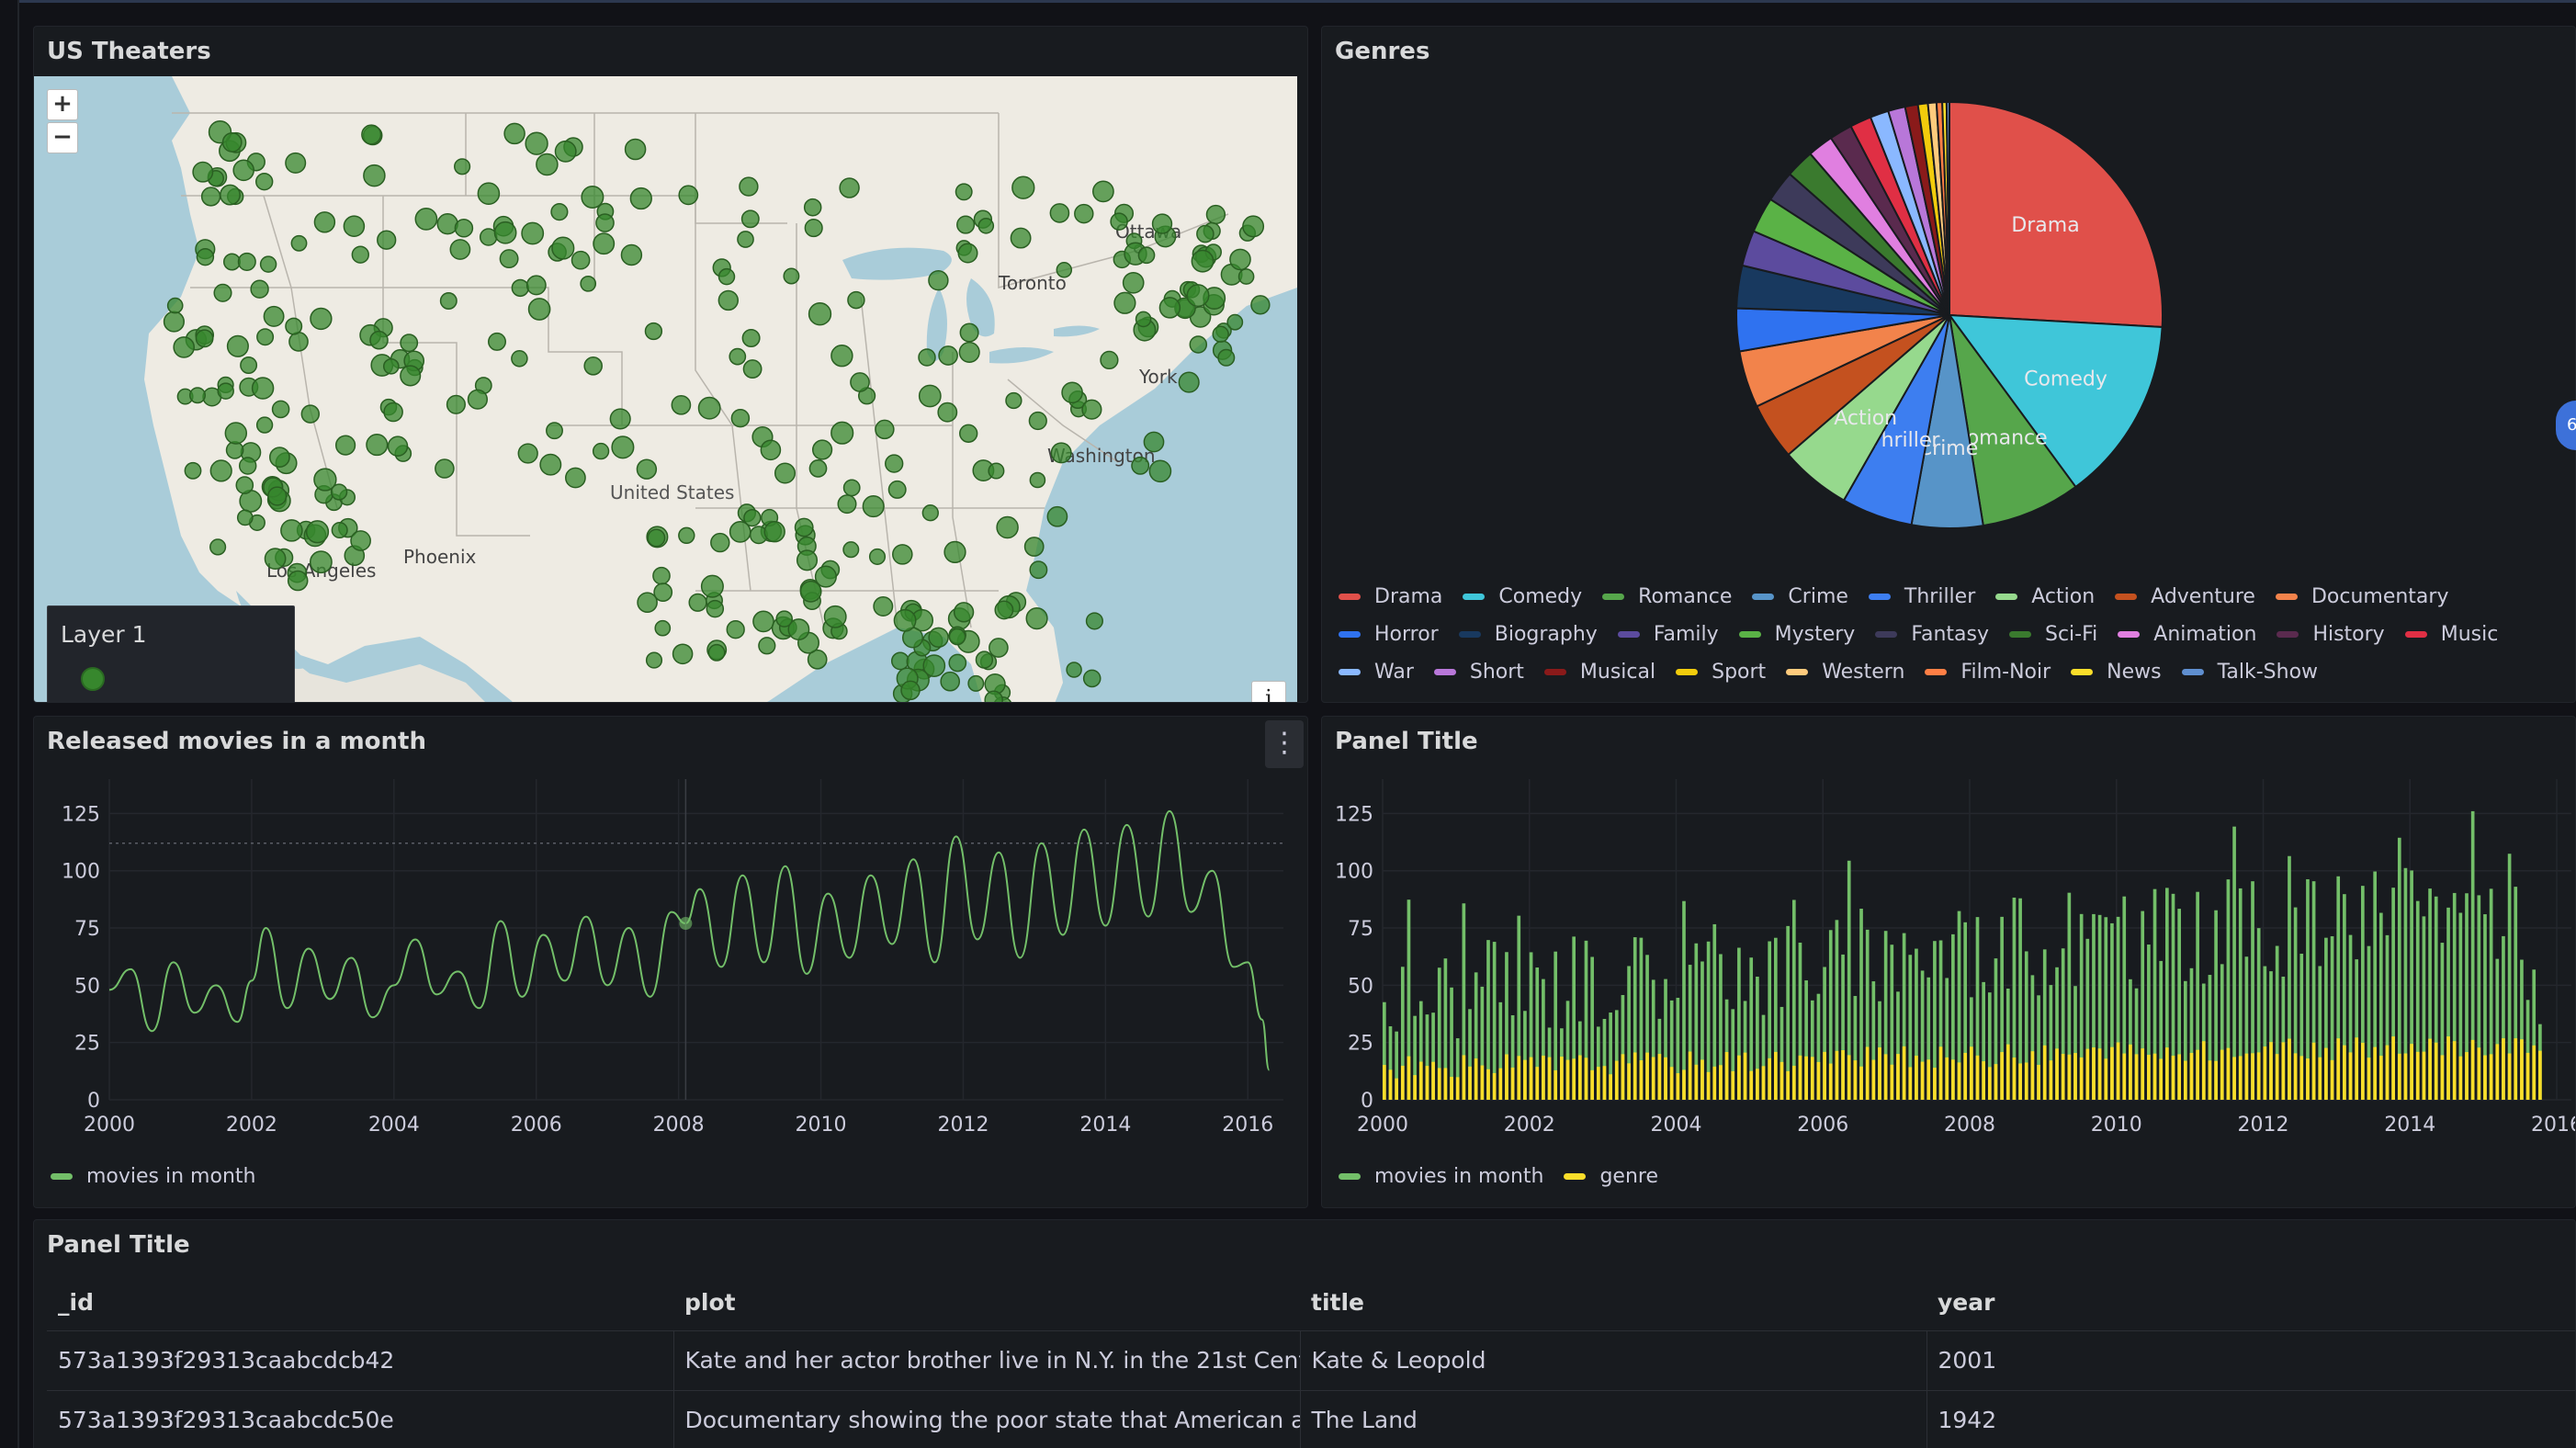 The height and width of the screenshot is (1448, 2576). I want to click on legend-item: News, so click(2116, 672).